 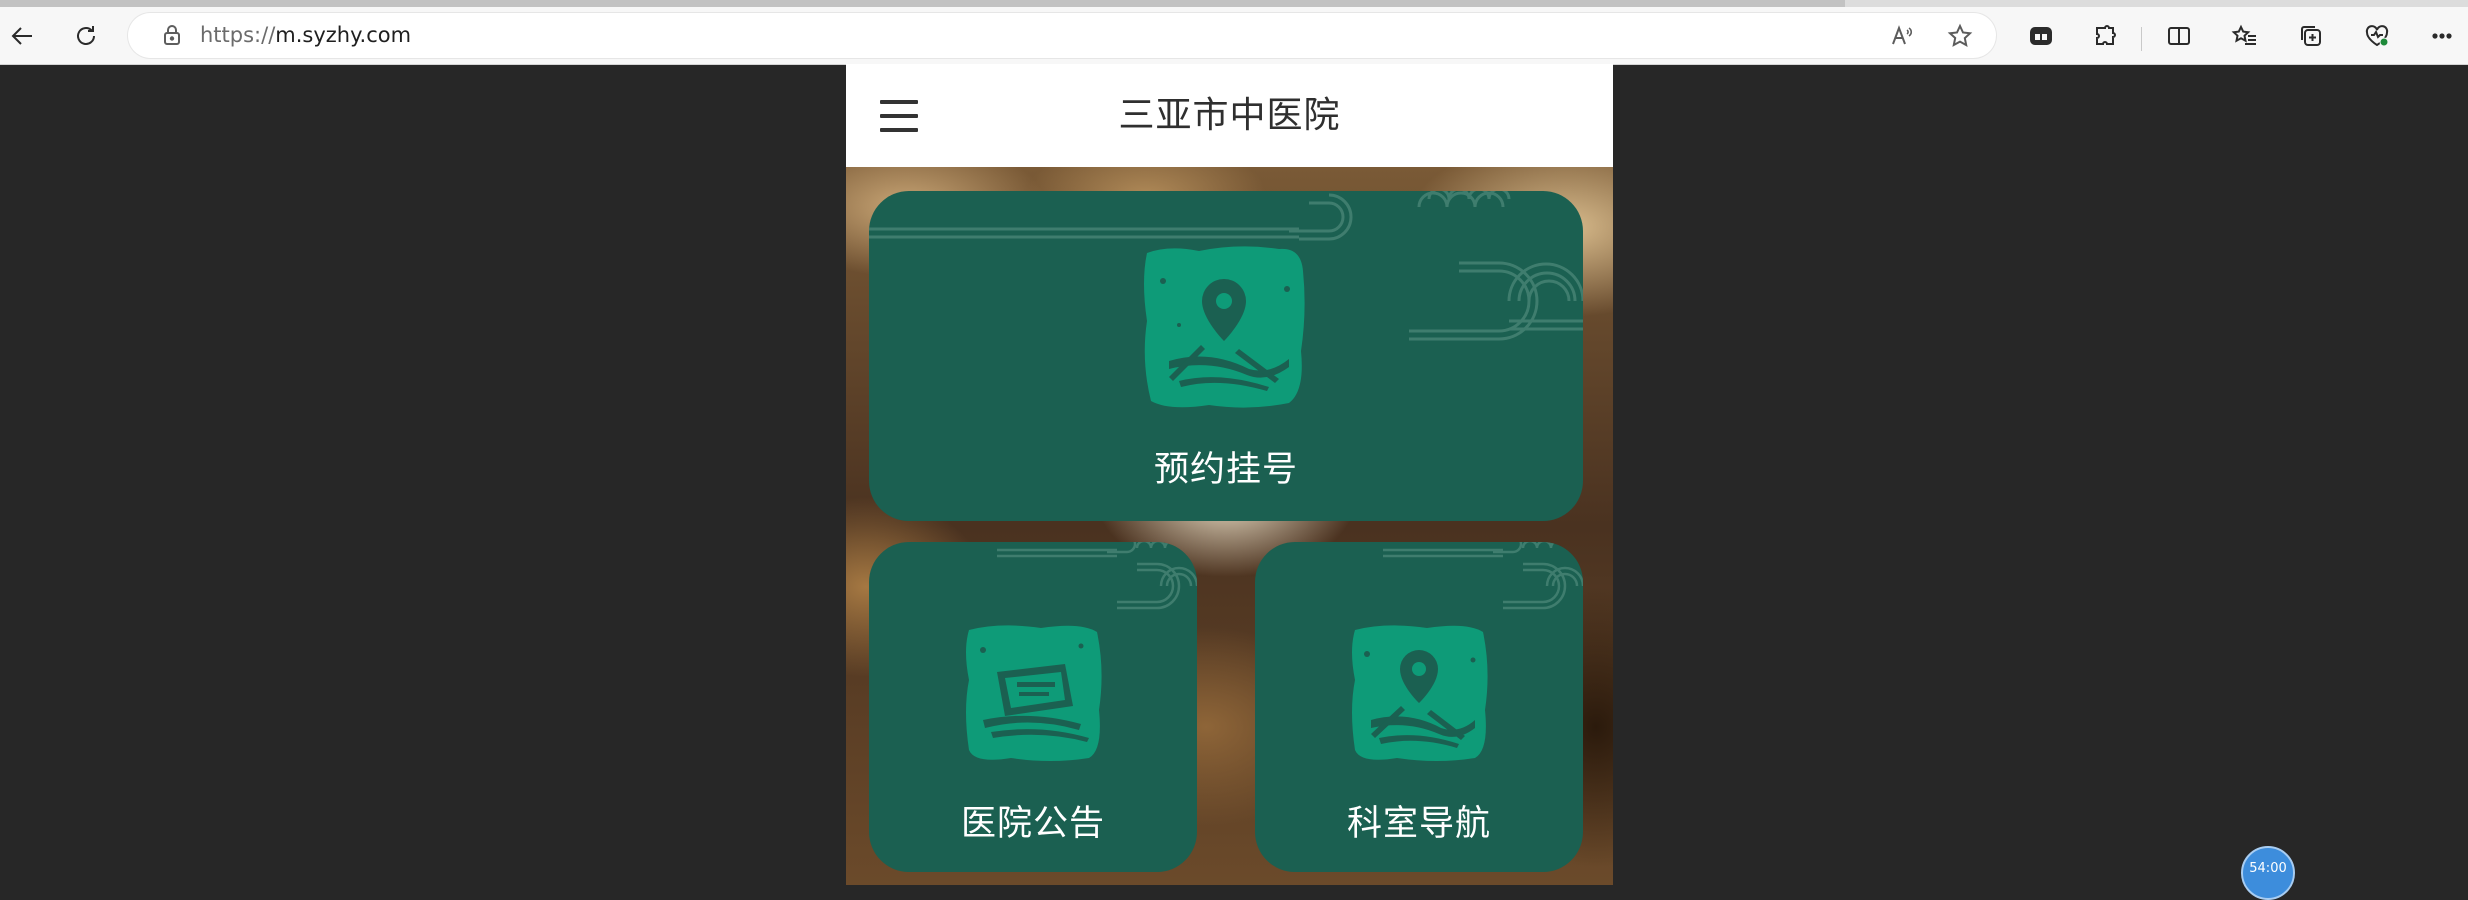 I want to click on address-bar: https://m.syzhy.com, so click(x=1062, y=35).